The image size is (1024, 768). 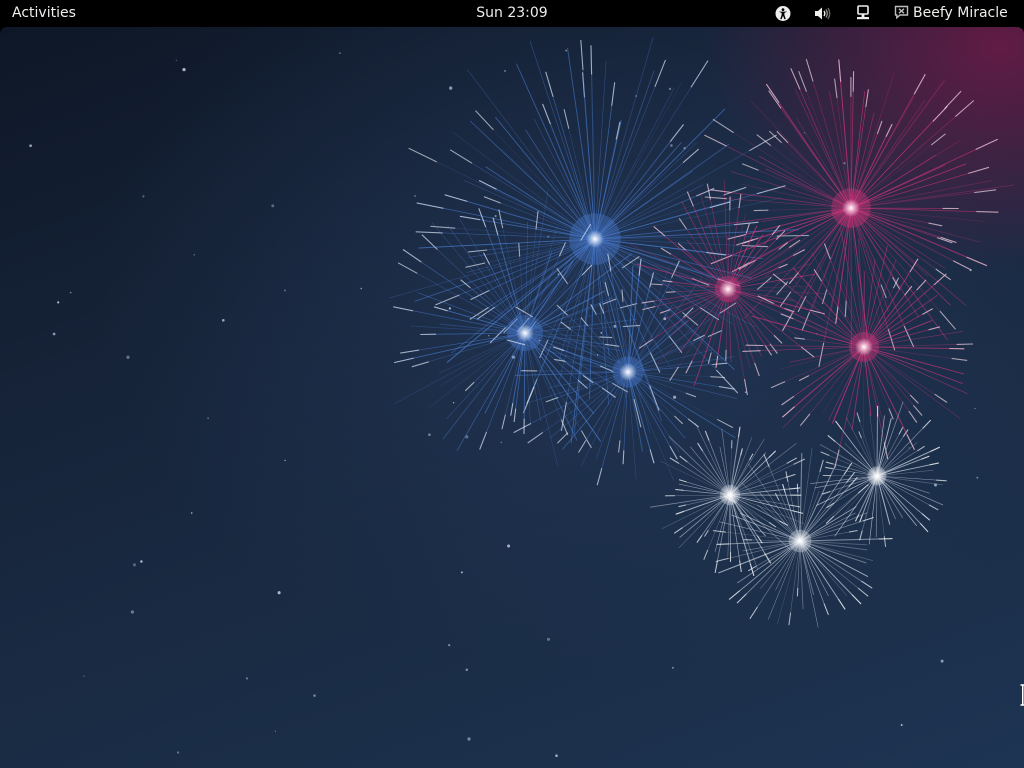 I want to click on user-menu: Beefy Miracle, so click(x=951, y=13).